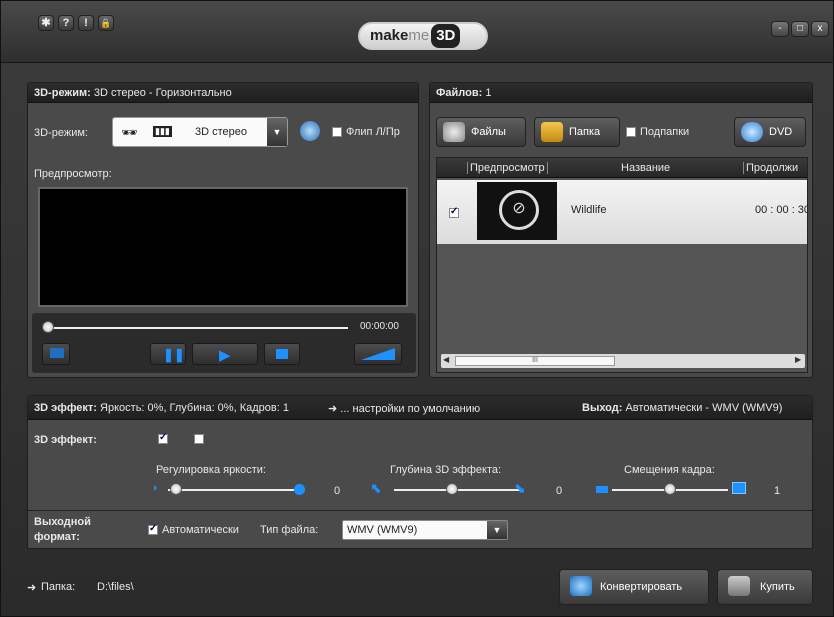  Describe the element at coordinates (200, 530) in the screenshot. I see `auto-label: Автоматически` at that location.